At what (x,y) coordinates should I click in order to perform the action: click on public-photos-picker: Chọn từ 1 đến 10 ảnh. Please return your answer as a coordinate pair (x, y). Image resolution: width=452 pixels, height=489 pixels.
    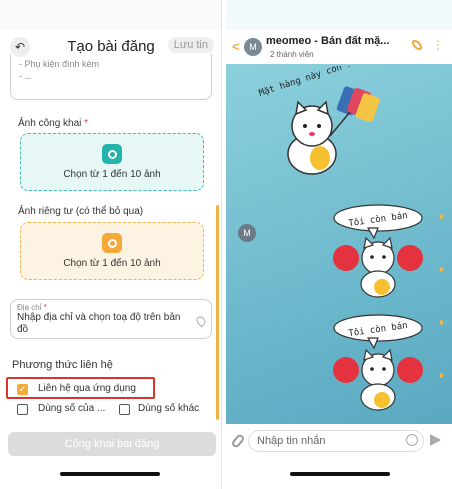
    Looking at the image, I should click on (112, 162).